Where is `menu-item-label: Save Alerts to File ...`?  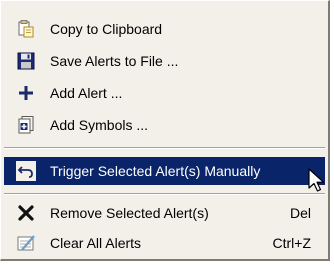 menu-item-label: Save Alerts to File ... is located at coordinates (114, 61).